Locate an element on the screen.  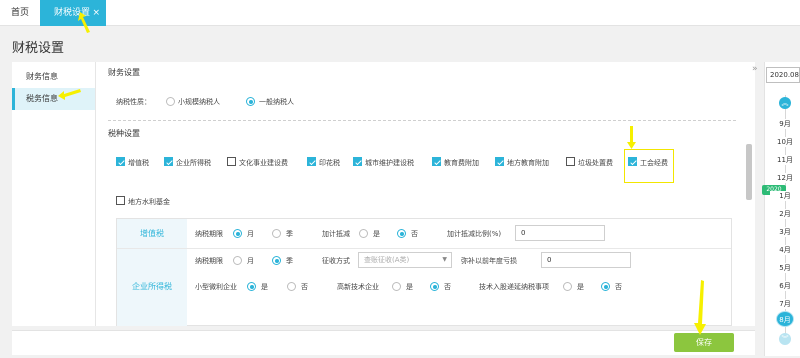
cit-small-no-radio is located at coordinates (291, 286).